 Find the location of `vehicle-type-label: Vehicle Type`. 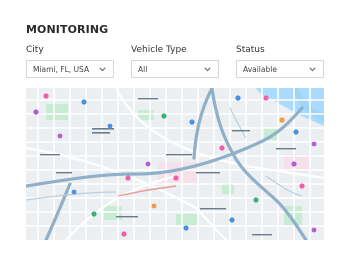

vehicle-type-label: Vehicle Type is located at coordinates (159, 50).